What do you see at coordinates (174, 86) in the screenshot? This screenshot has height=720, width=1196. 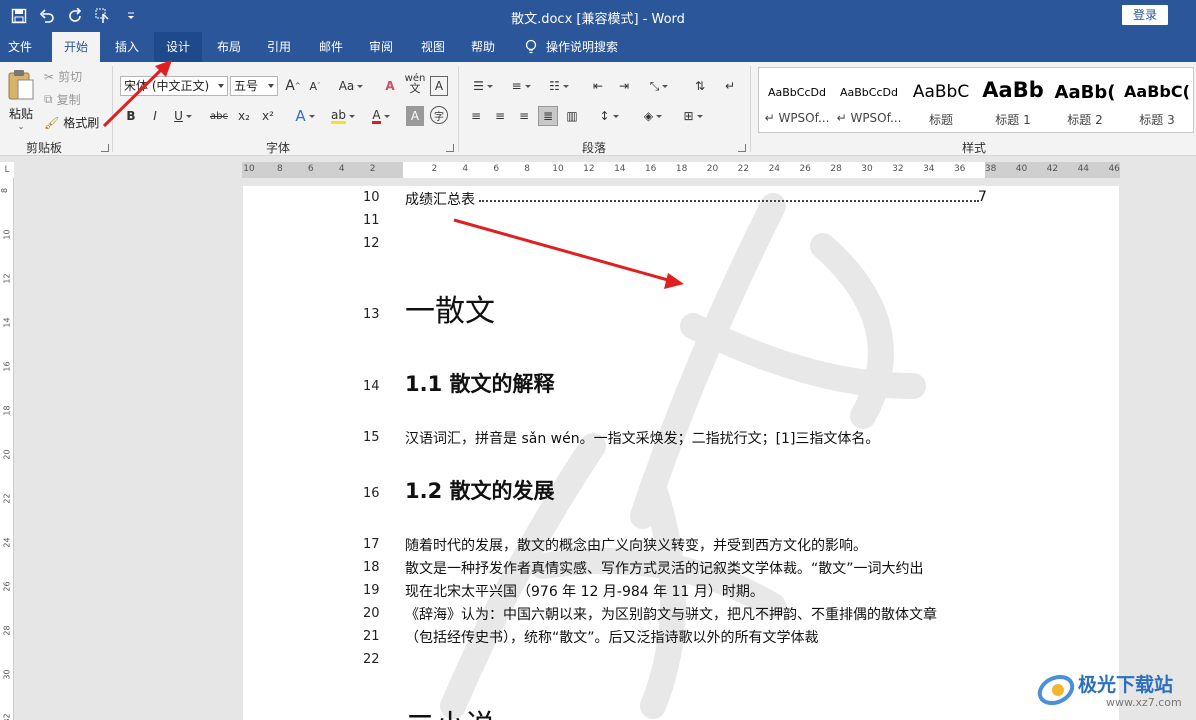 I see `font-name-select: 宋体 (中文正文)` at bounding box center [174, 86].